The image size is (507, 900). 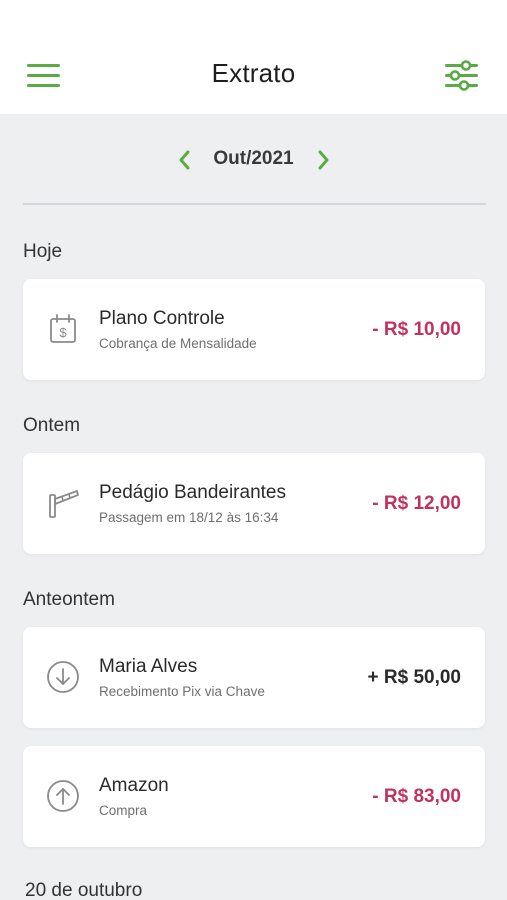 What do you see at coordinates (182, 691) in the screenshot?
I see `transaction-description: Recebimento Pix via Chave` at bounding box center [182, 691].